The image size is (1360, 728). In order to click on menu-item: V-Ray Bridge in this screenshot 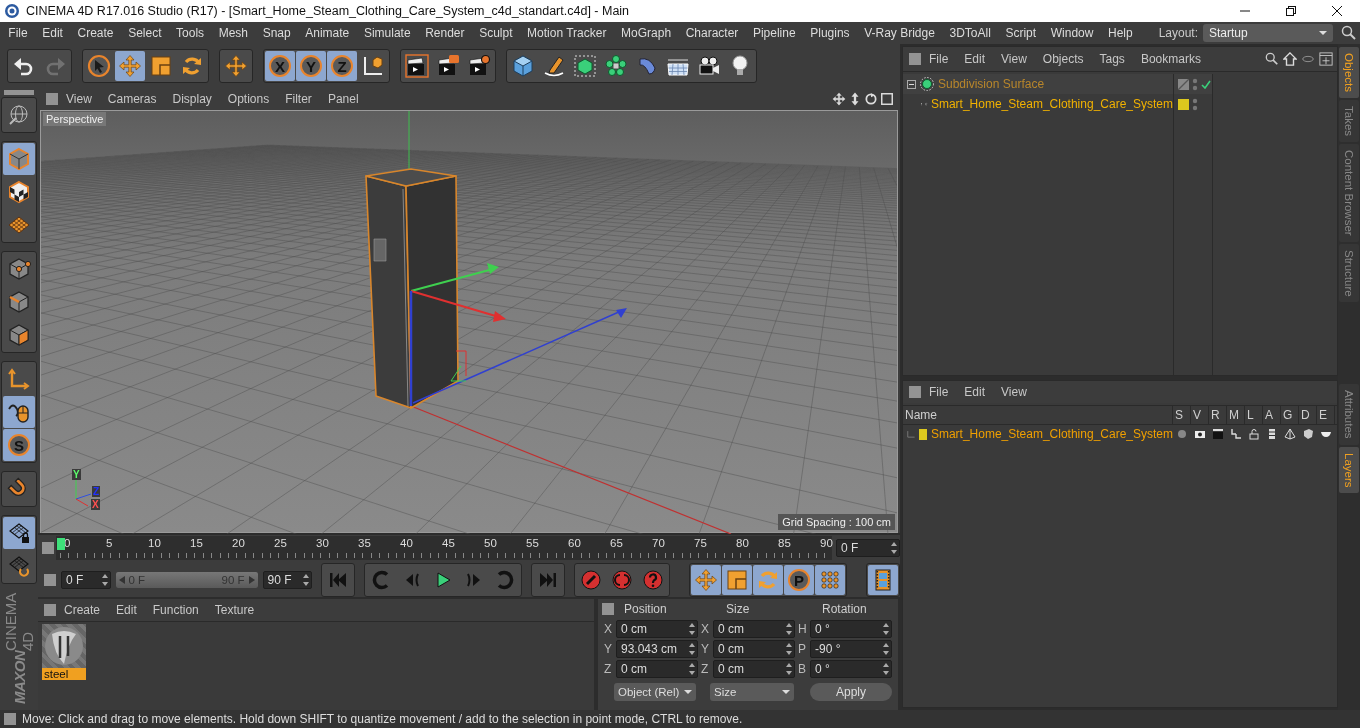, I will do `click(899, 33)`.